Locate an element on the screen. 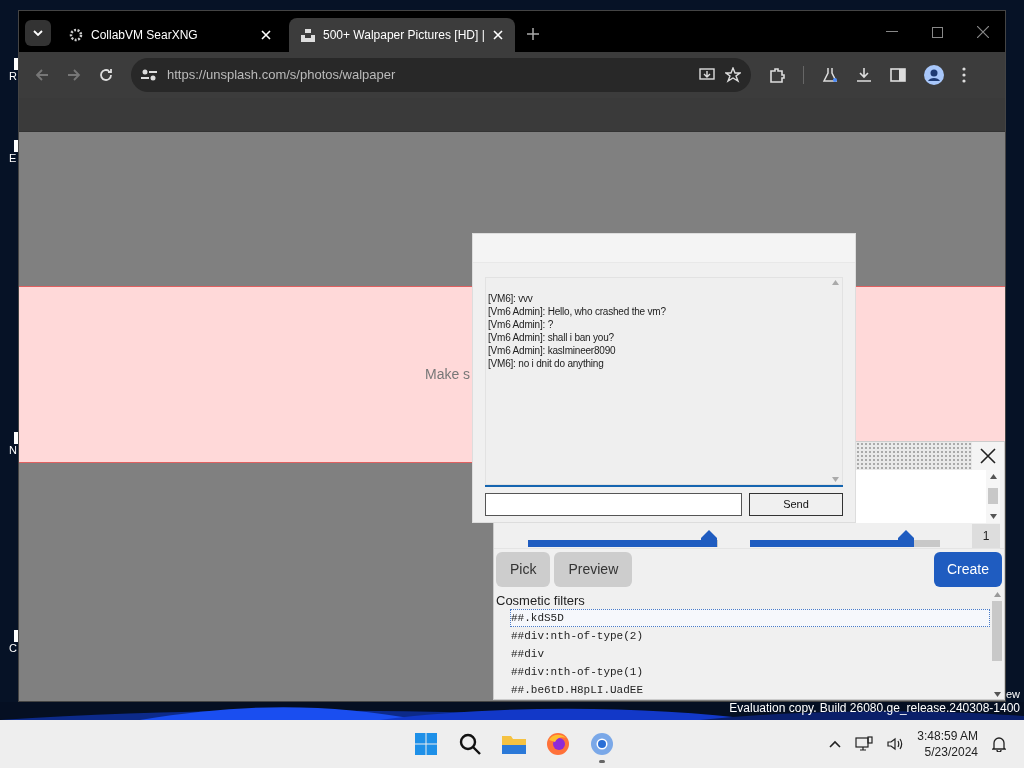 The image size is (1024, 768). network-icon is located at coordinates (864, 744).